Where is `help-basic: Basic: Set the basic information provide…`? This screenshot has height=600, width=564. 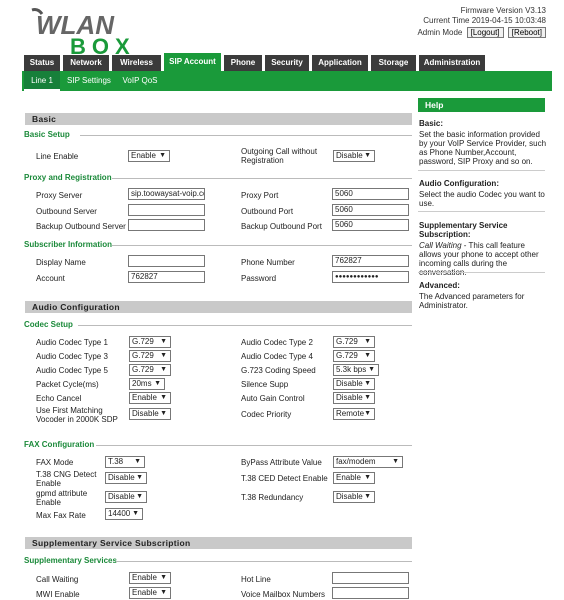 help-basic: Basic: Set the basic information provide… is located at coordinates (483, 142).